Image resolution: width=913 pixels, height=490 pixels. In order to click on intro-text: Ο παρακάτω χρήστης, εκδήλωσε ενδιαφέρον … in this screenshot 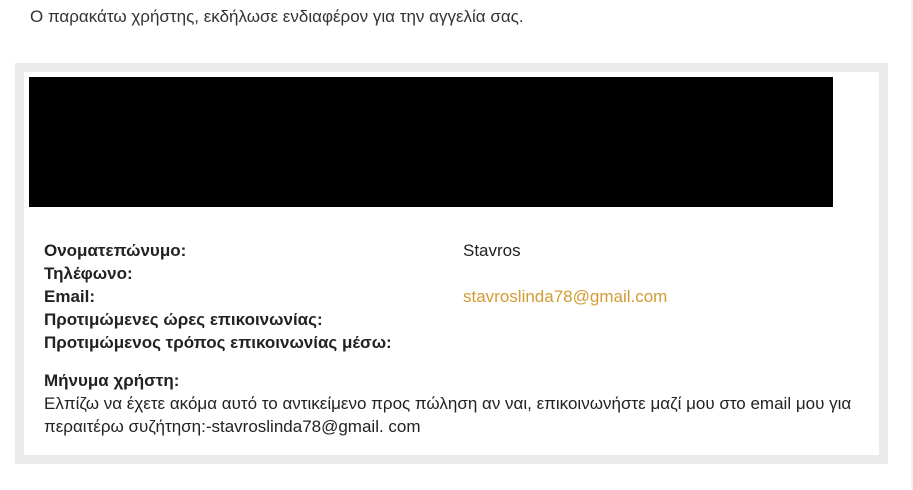, I will do `click(277, 16)`.